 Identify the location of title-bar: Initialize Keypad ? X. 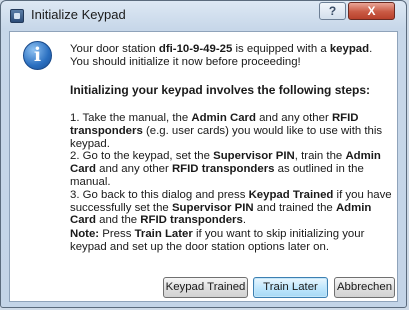
(203, 16).